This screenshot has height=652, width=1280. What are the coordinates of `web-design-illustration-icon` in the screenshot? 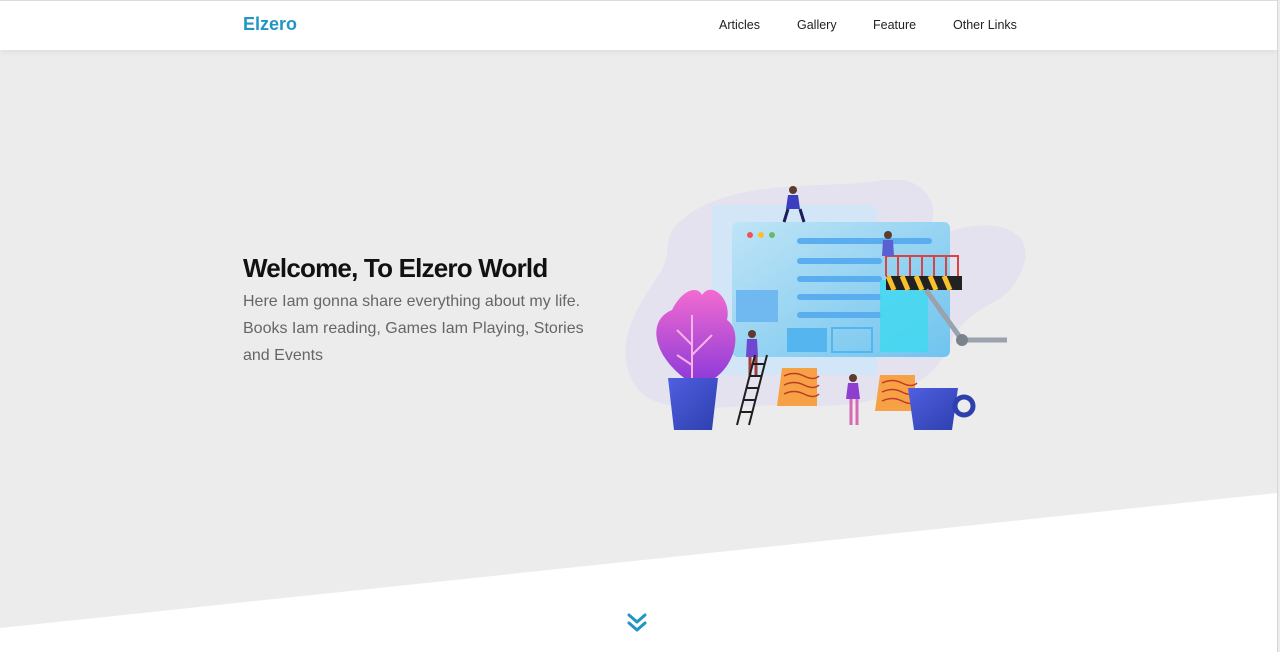 It's located at (825, 305).